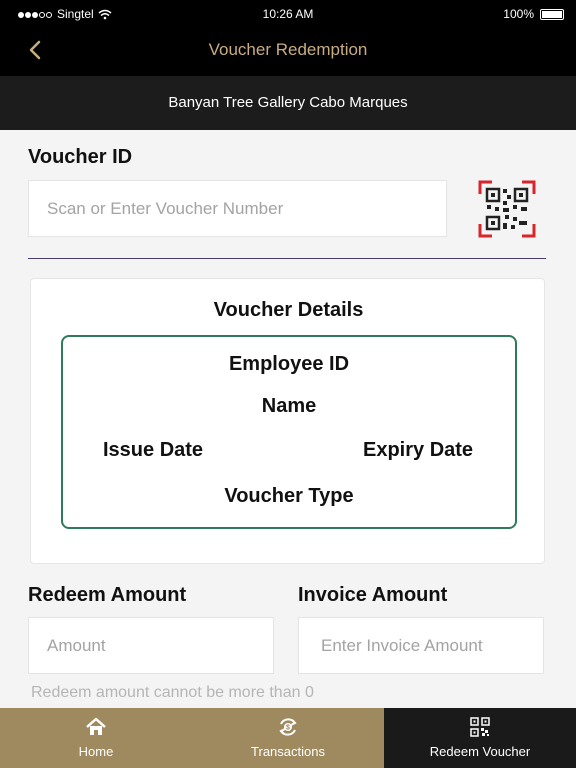  I want to click on tab-redeem-voucher: Redeem Voucher, so click(480, 738).